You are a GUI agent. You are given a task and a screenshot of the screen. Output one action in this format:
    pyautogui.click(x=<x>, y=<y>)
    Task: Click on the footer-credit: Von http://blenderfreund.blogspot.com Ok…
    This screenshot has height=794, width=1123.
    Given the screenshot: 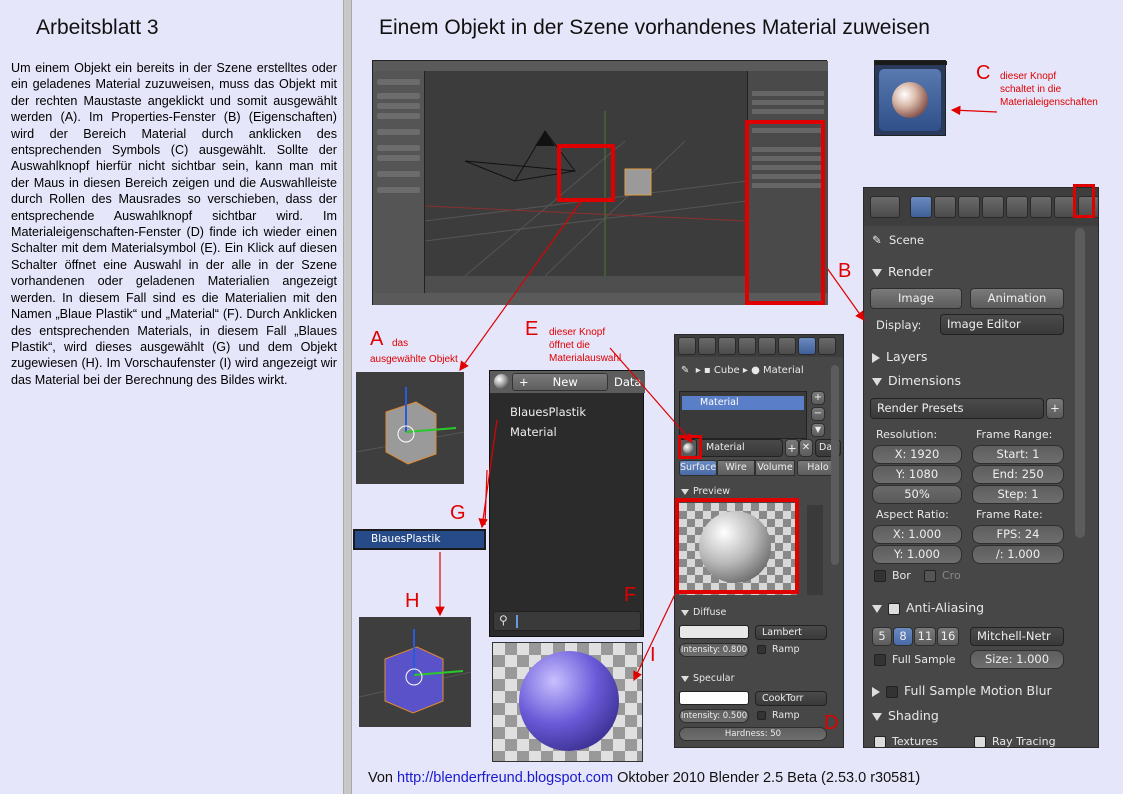 What is the action you would take?
    pyautogui.click(x=644, y=778)
    